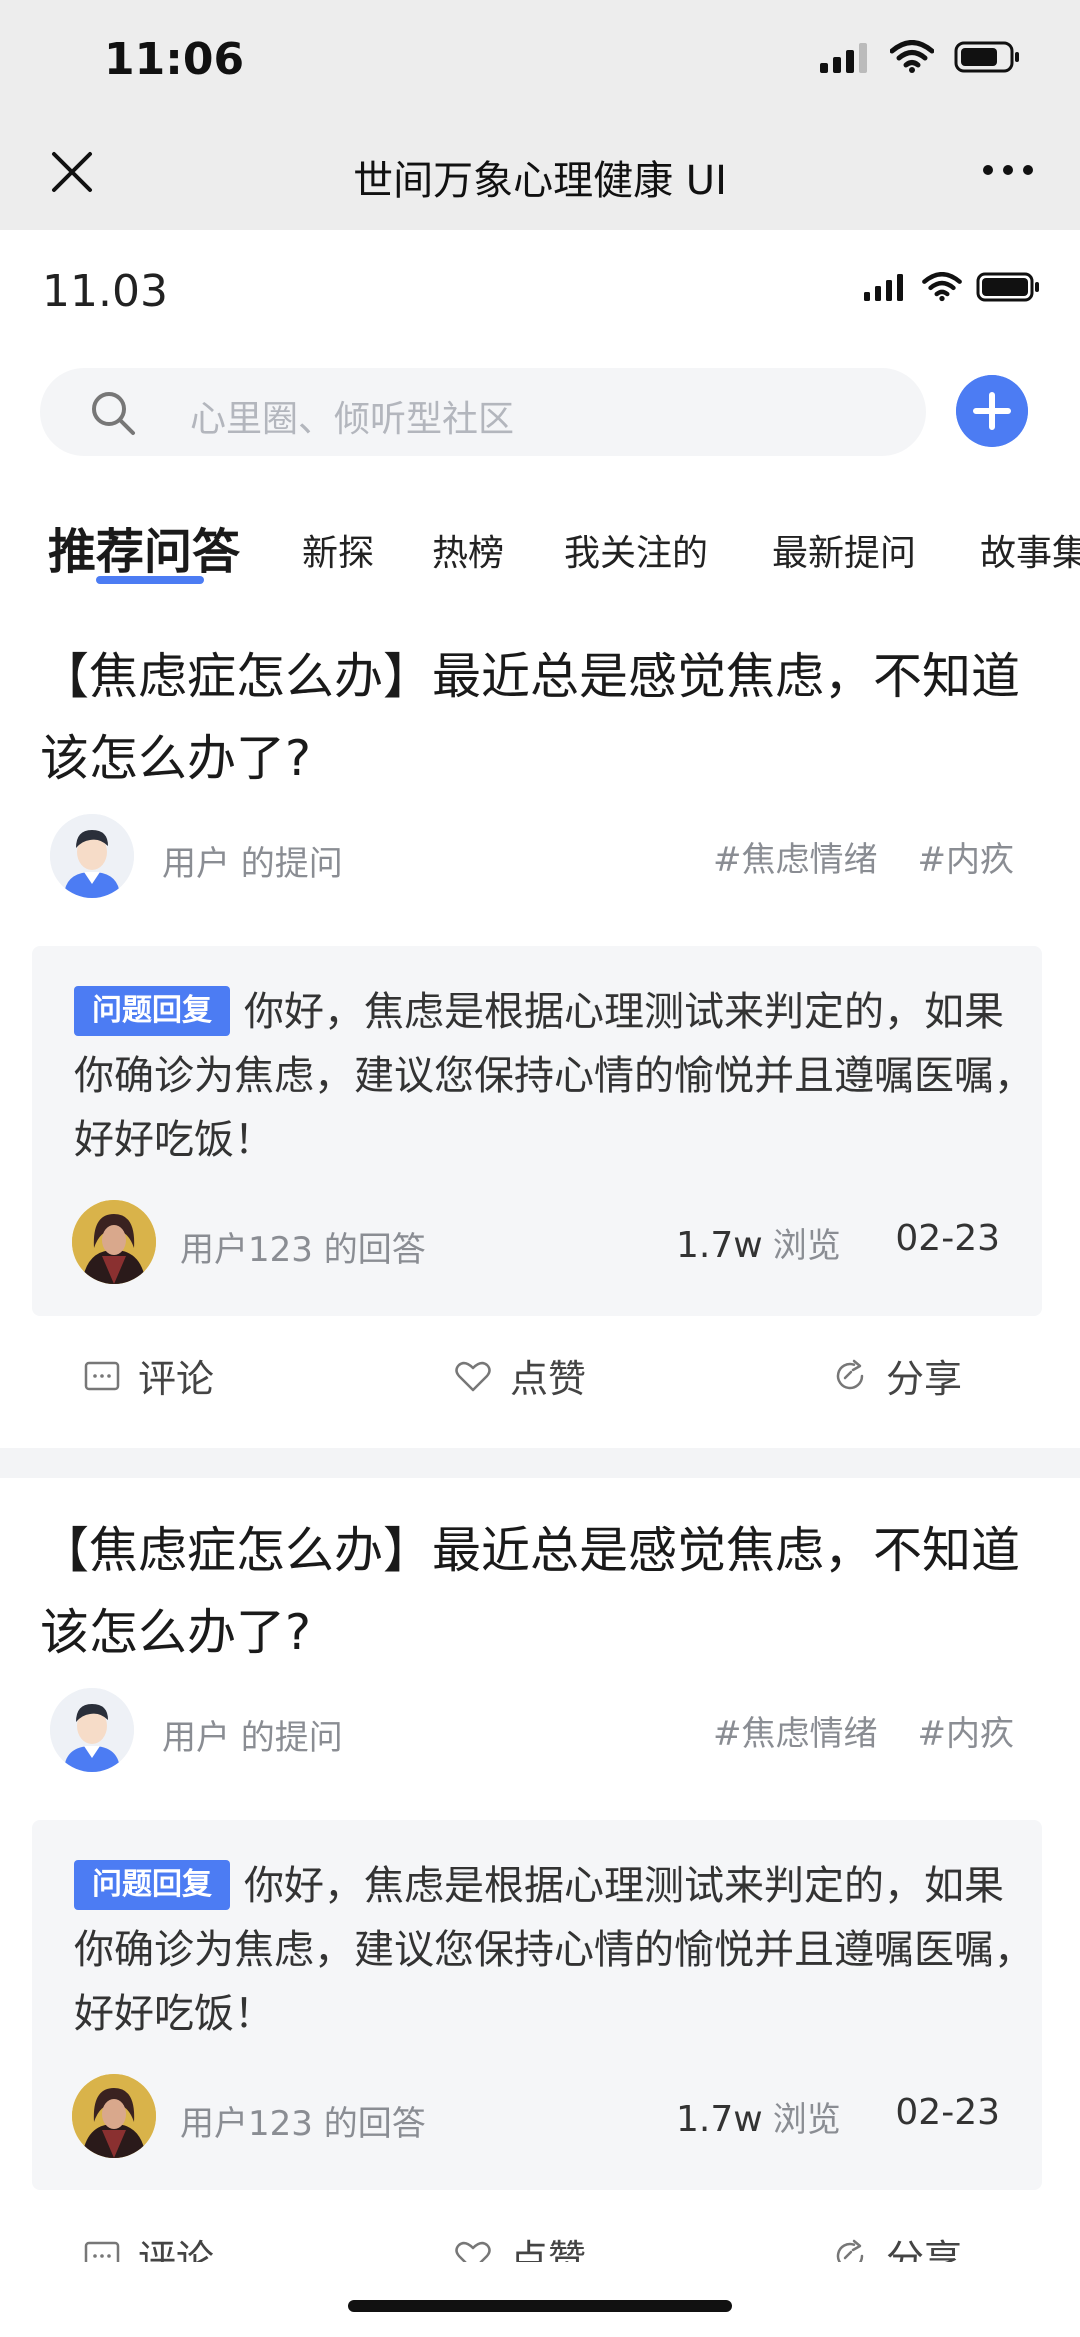 Image resolution: width=1080 pixels, height=2337 pixels. Describe the element at coordinates (113, 413) in the screenshot. I see `search-icon` at that location.